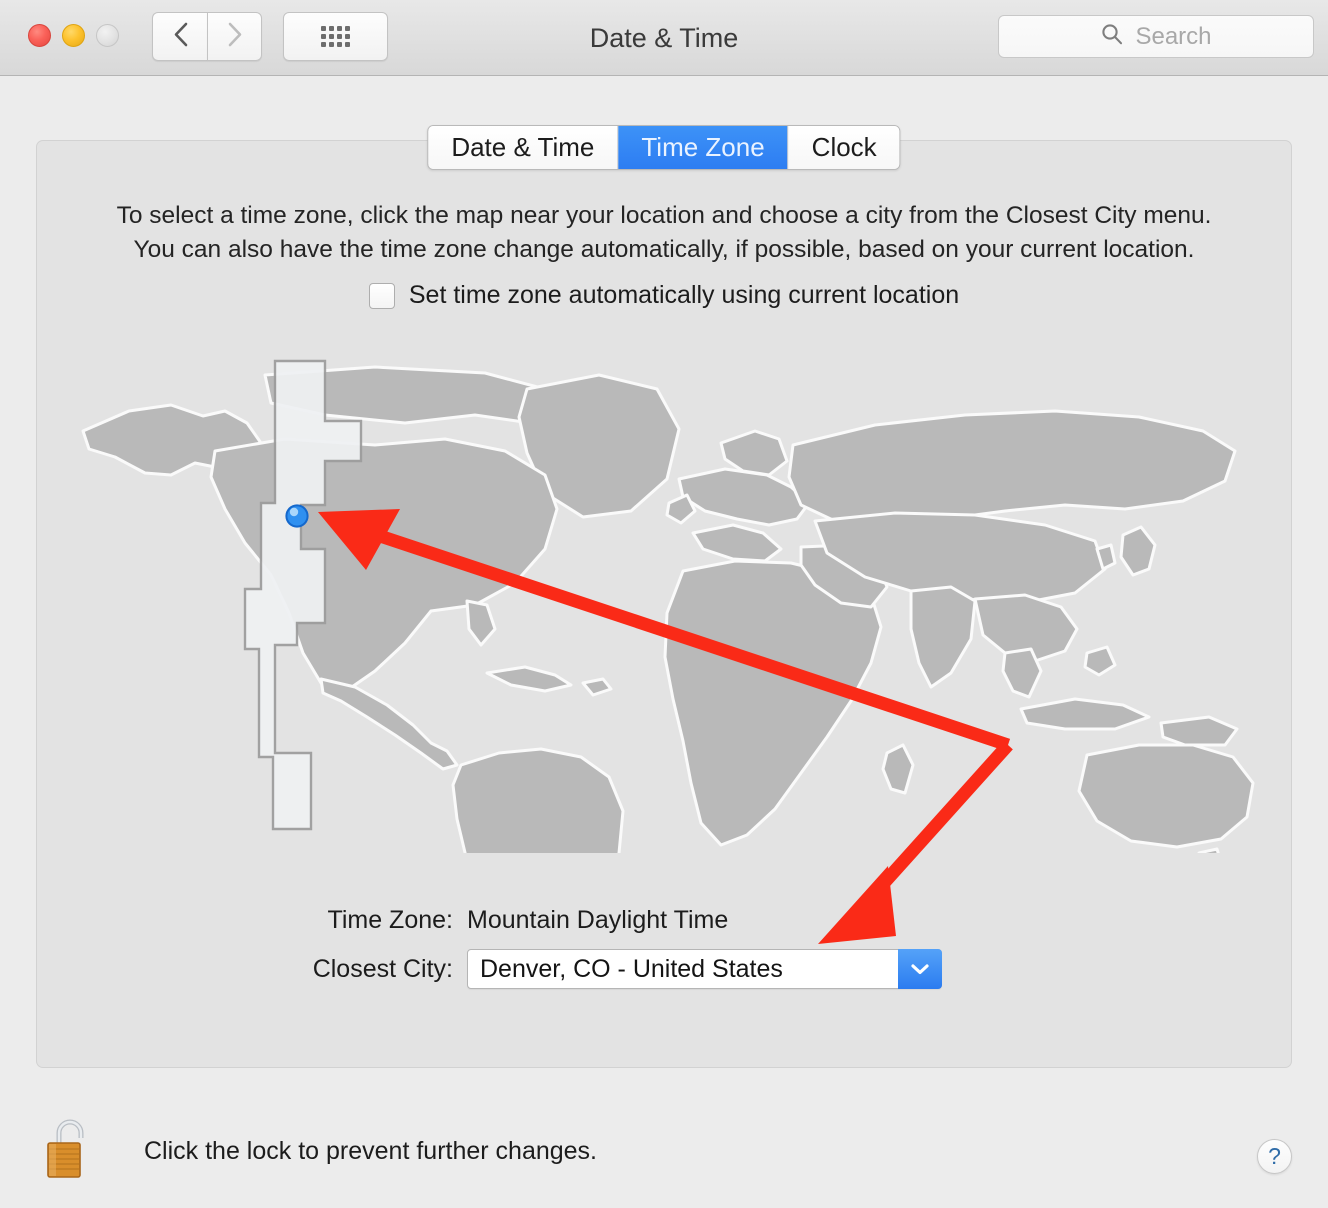  I want to click on search-field: Search, so click(1156, 36).